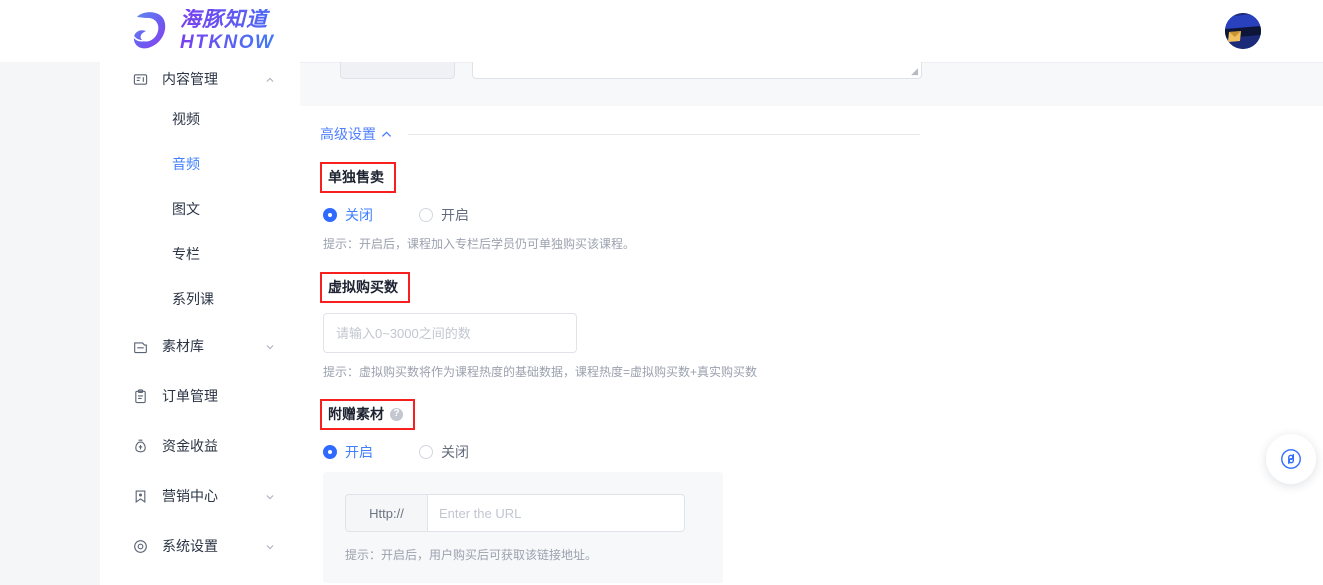 The height and width of the screenshot is (585, 1323). Describe the element at coordinates (821, 414) in the screenshot. I see `section-bonus-material: 附赠素材 ?` at that location.